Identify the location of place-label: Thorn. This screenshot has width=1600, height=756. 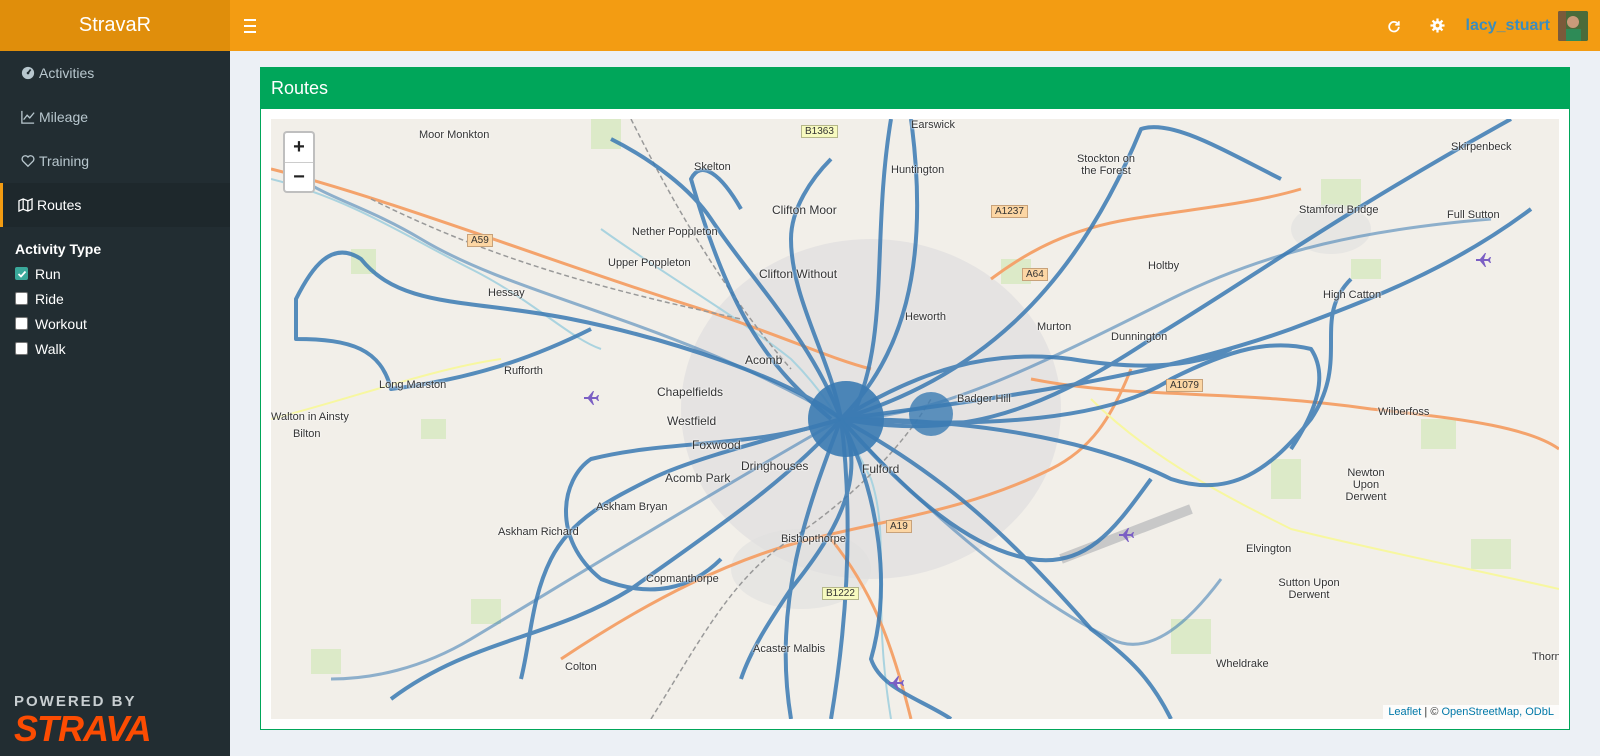
(1545, 657).